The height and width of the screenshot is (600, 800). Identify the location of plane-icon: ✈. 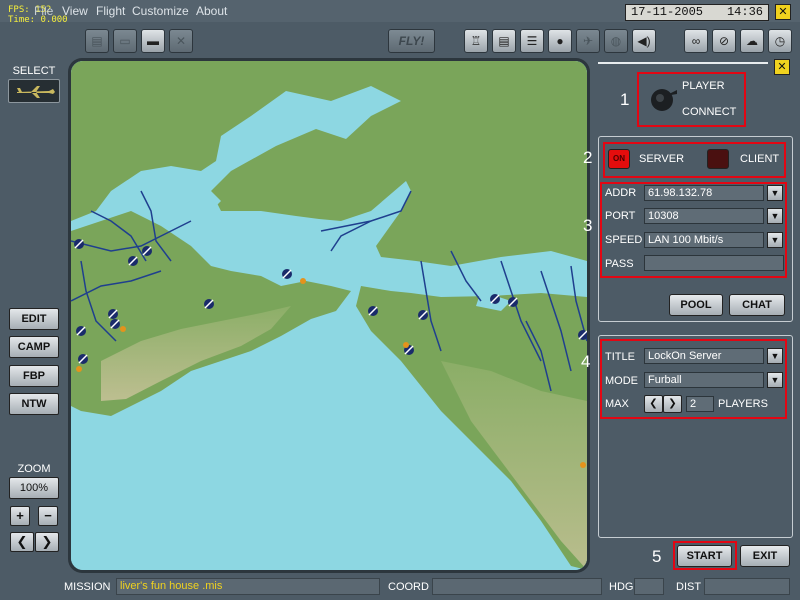
(588, 41).